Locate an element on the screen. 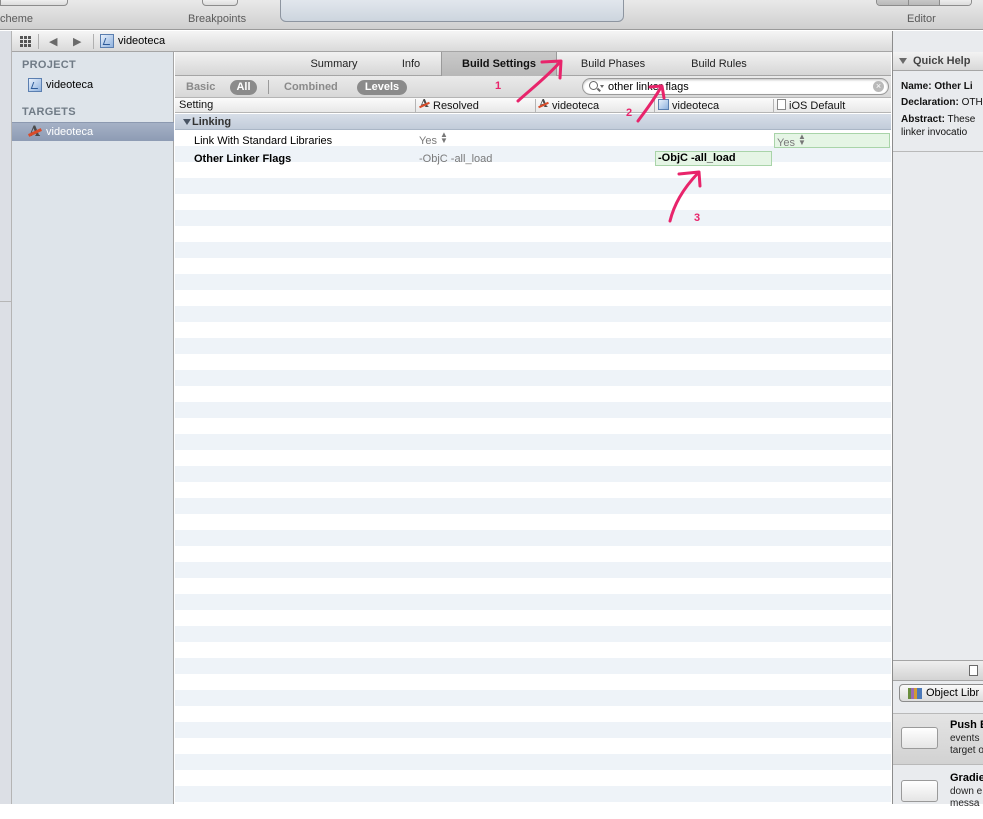 The image size is (983, 819). annotation-number-2: 2 is located at coordinates (629, 113).